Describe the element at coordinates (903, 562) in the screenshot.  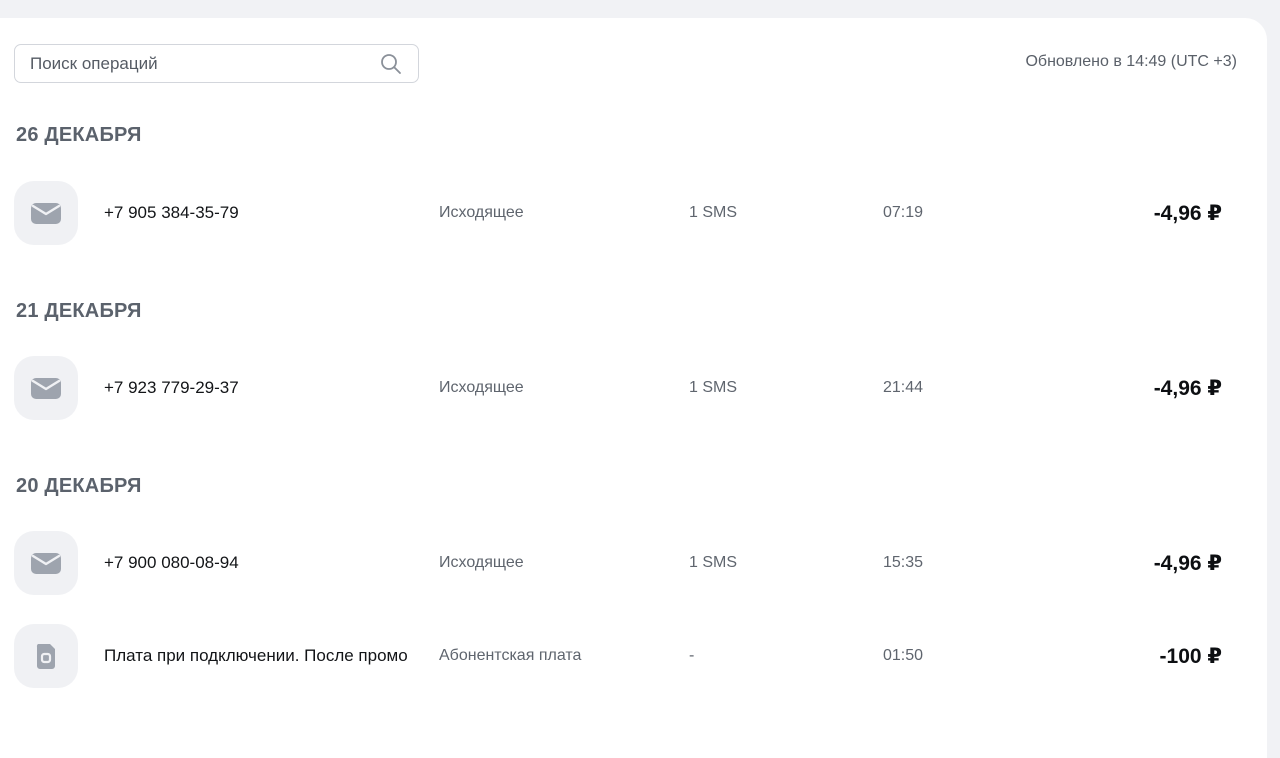
I see `operation-time: 15:35` at that location.